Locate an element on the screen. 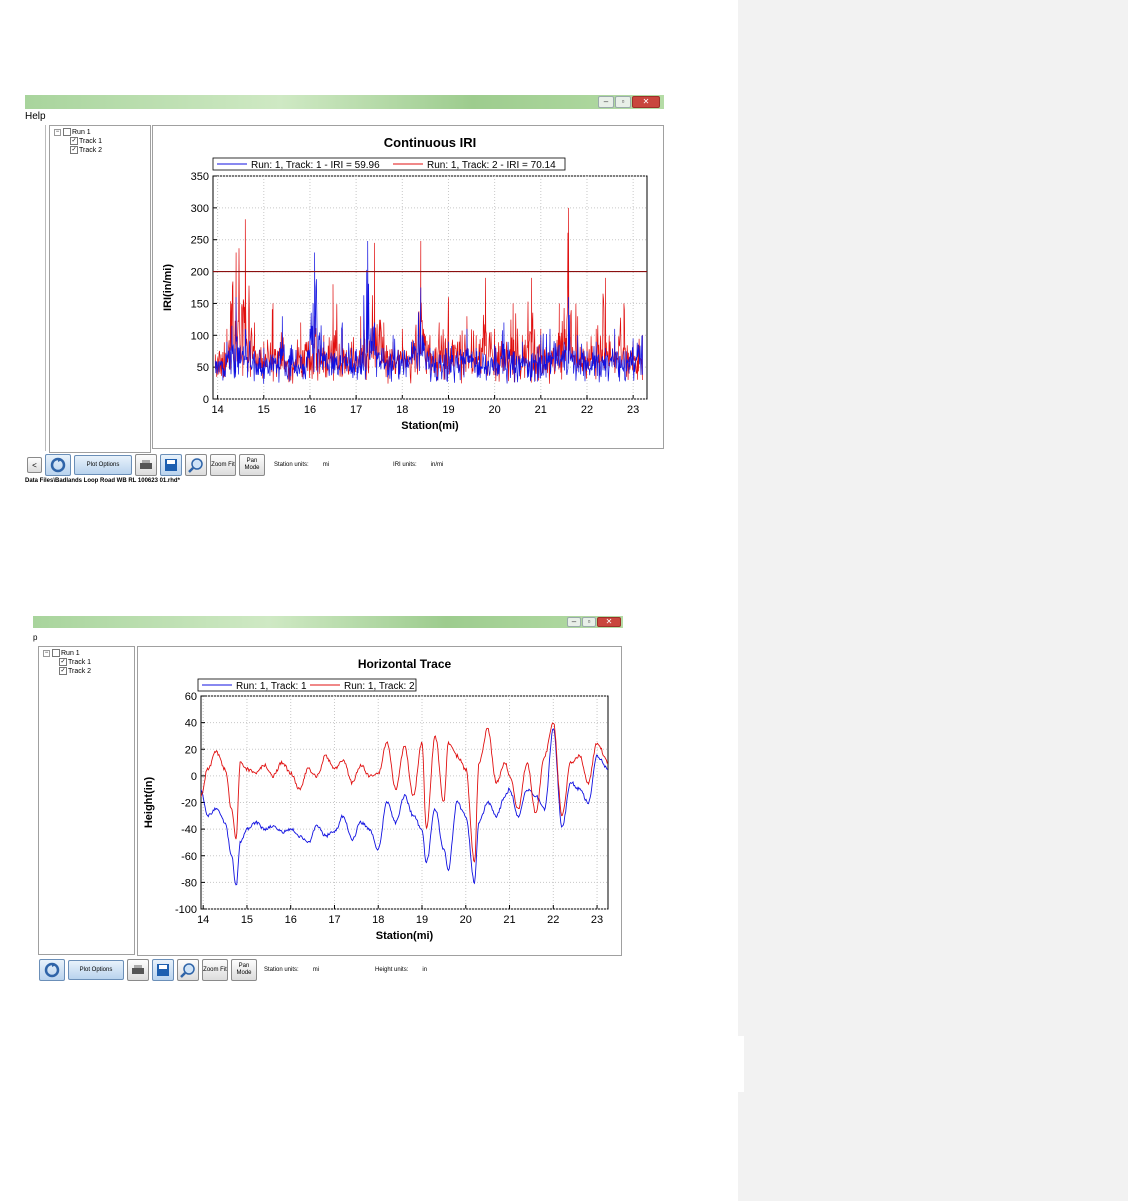 This screenshot has height=1201, width=1128. chart-title: Horizontal Trace is located at coordinates (405, 664).